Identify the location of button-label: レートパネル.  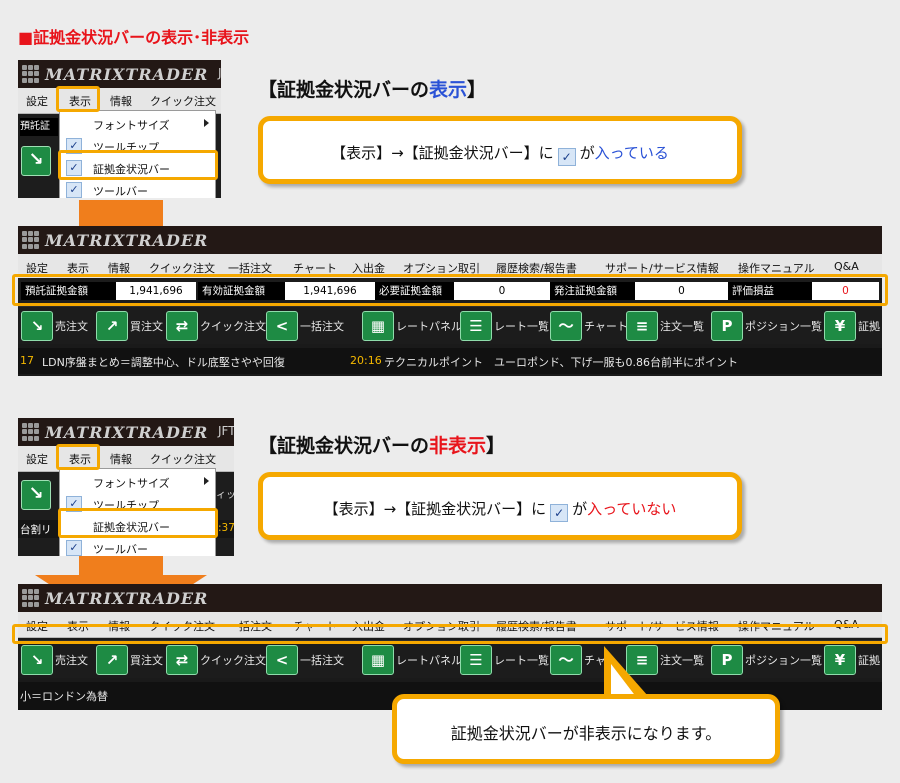
(429, 660).